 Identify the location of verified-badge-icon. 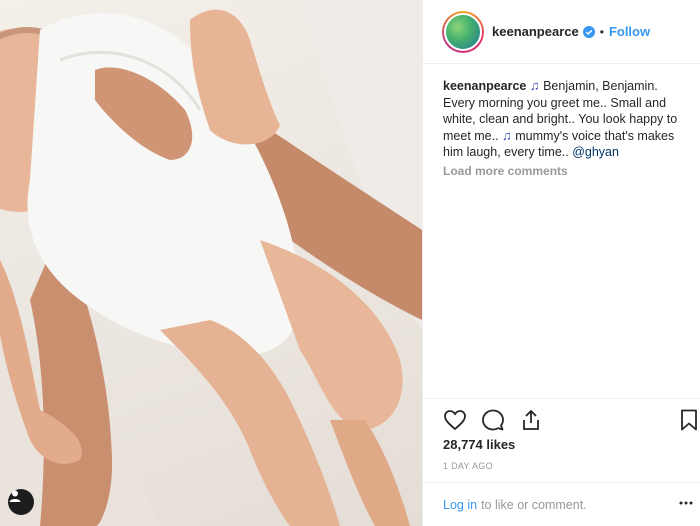
(588, 31).